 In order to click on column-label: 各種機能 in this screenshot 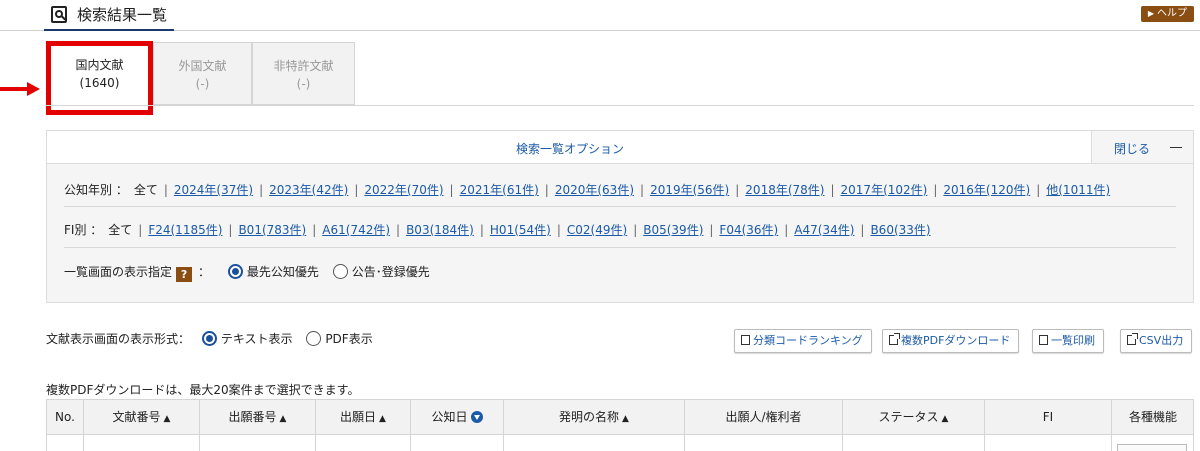, I will do `click(1152, 417)`.